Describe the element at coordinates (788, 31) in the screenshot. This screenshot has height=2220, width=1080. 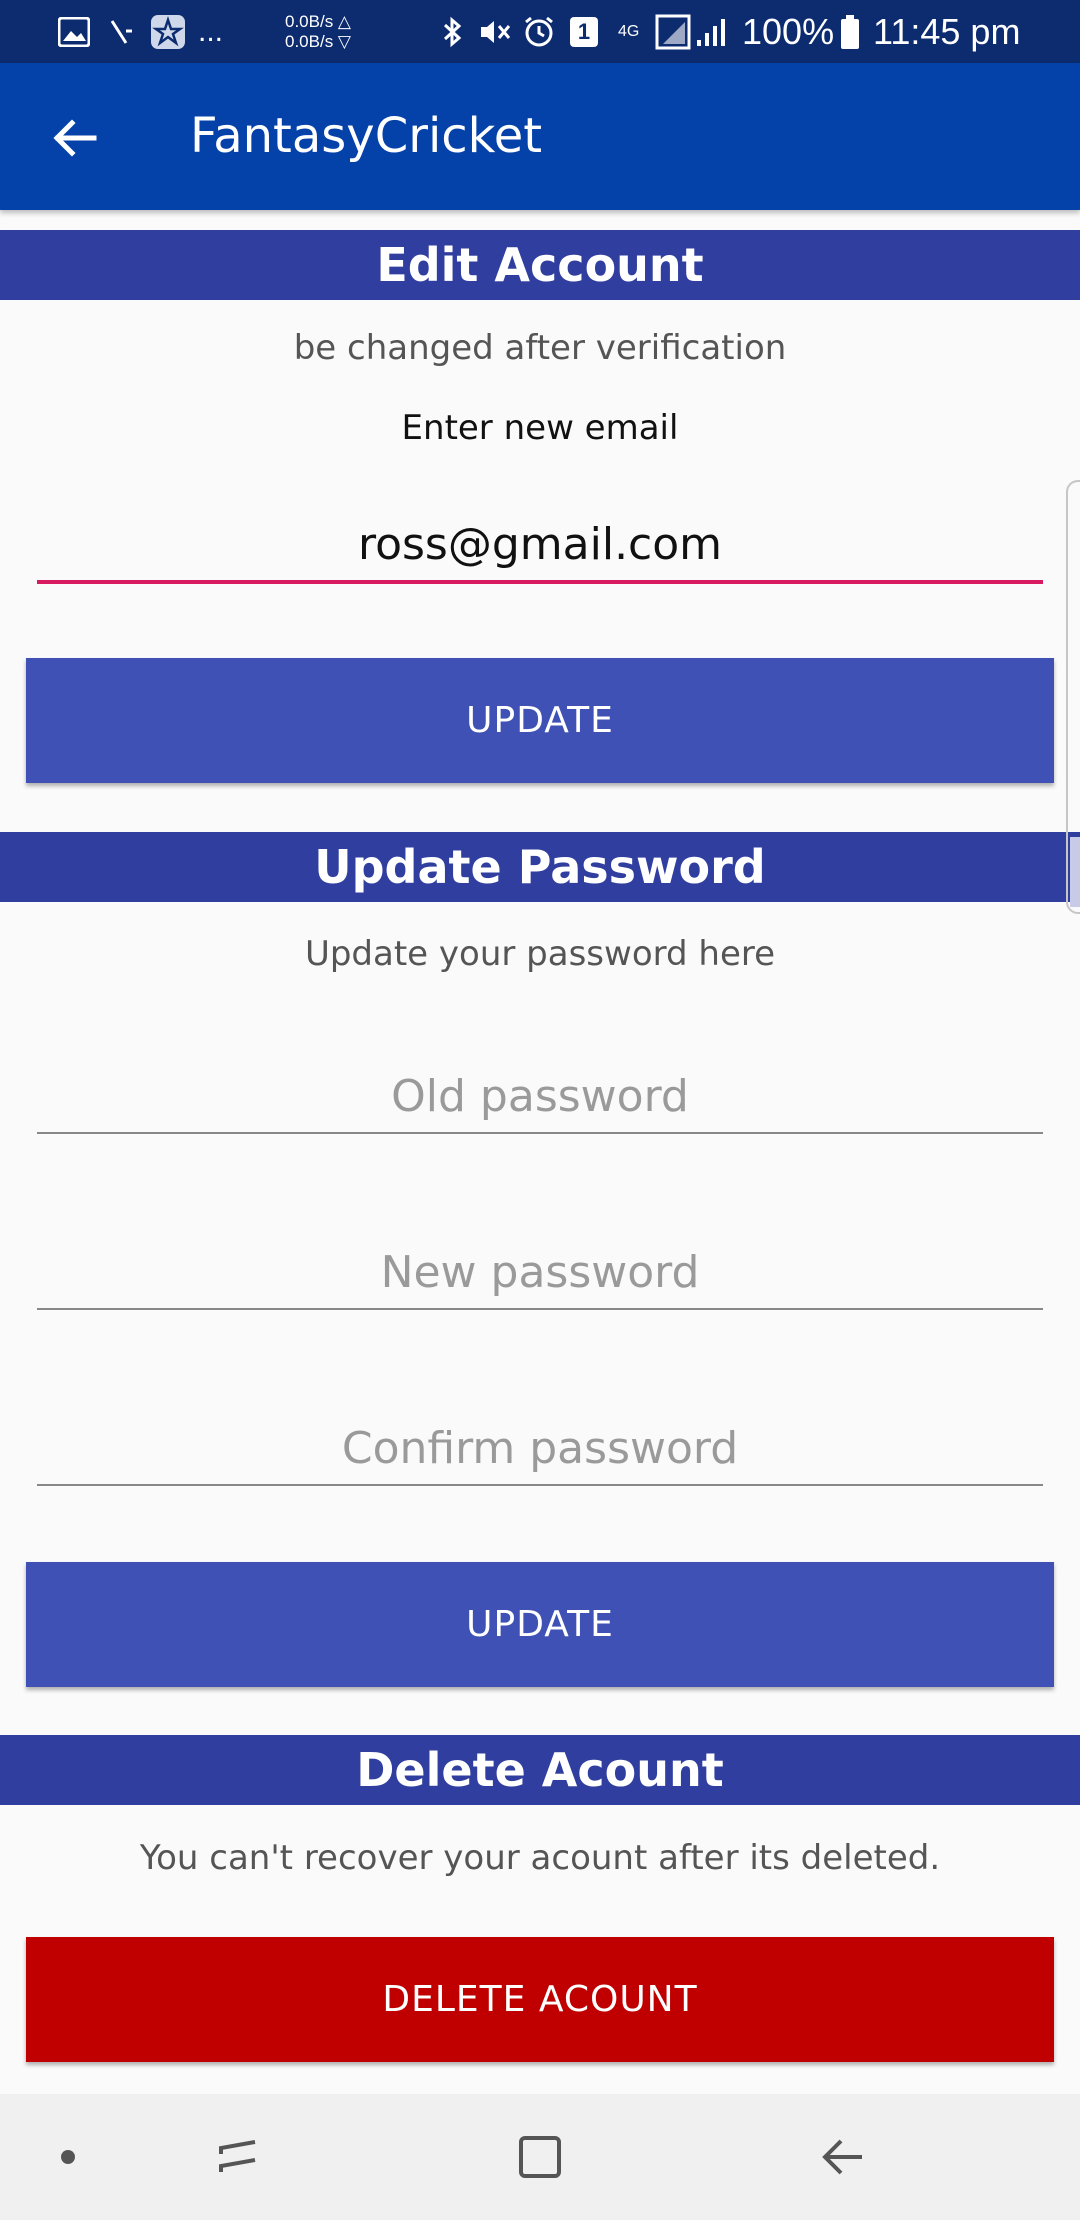
I see `battery-percentage: 100%` at that location.